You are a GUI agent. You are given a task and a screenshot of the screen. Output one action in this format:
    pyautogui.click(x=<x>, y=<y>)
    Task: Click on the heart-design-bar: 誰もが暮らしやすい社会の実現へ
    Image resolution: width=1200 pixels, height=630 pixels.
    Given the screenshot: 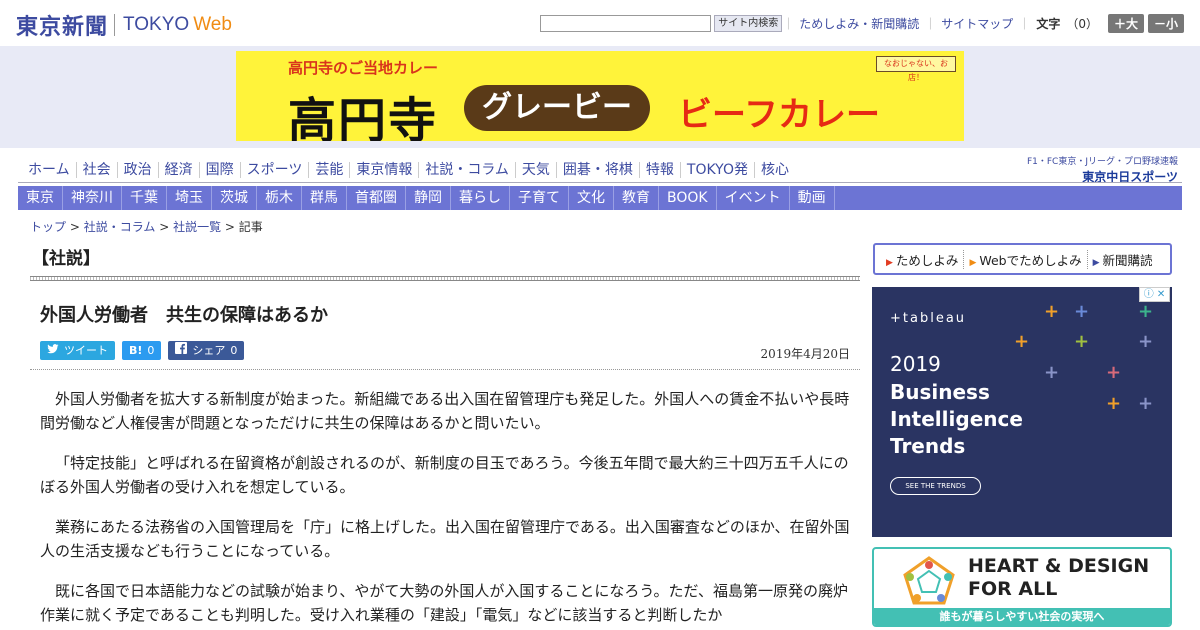 What is the action you would take?
    pyautogui.click(x=1022, y=616)
    